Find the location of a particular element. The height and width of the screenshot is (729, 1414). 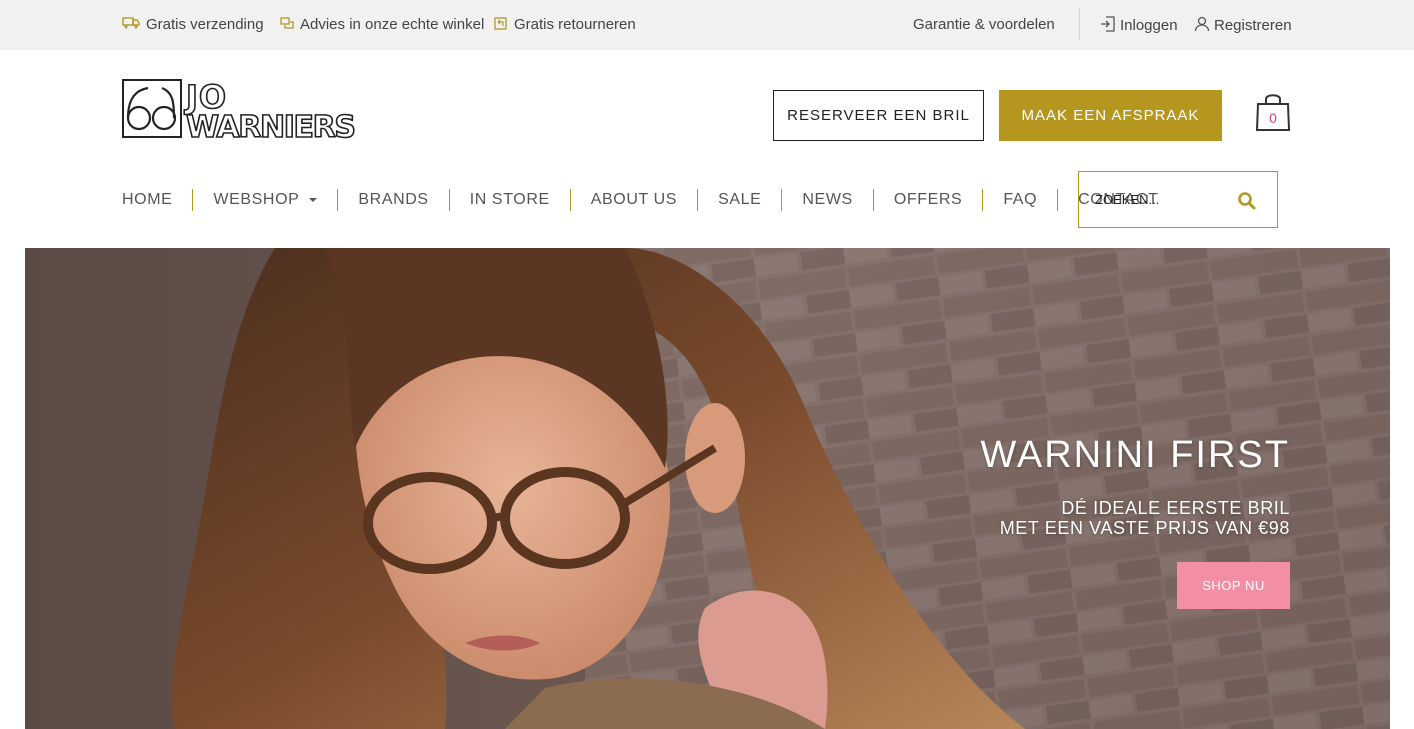

search-icon is located at coordinates (1247, 201).